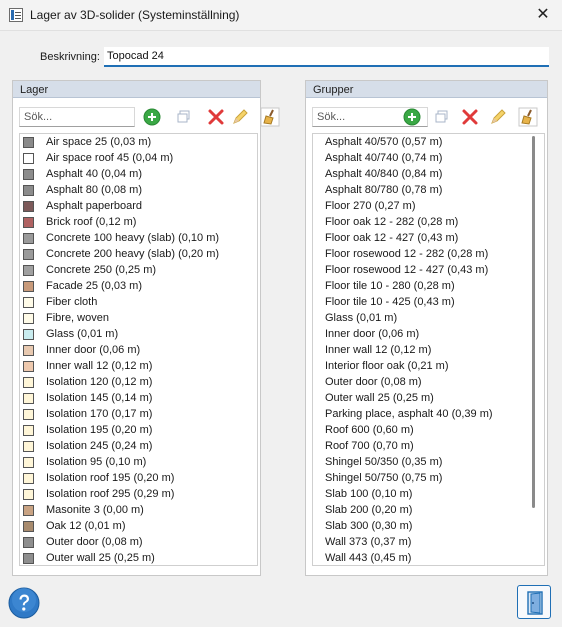  Describe the element at coordinates (387, 366) in the screenshot. I see `group-item-label: Interior floor oak (0,21 m)` at that location.